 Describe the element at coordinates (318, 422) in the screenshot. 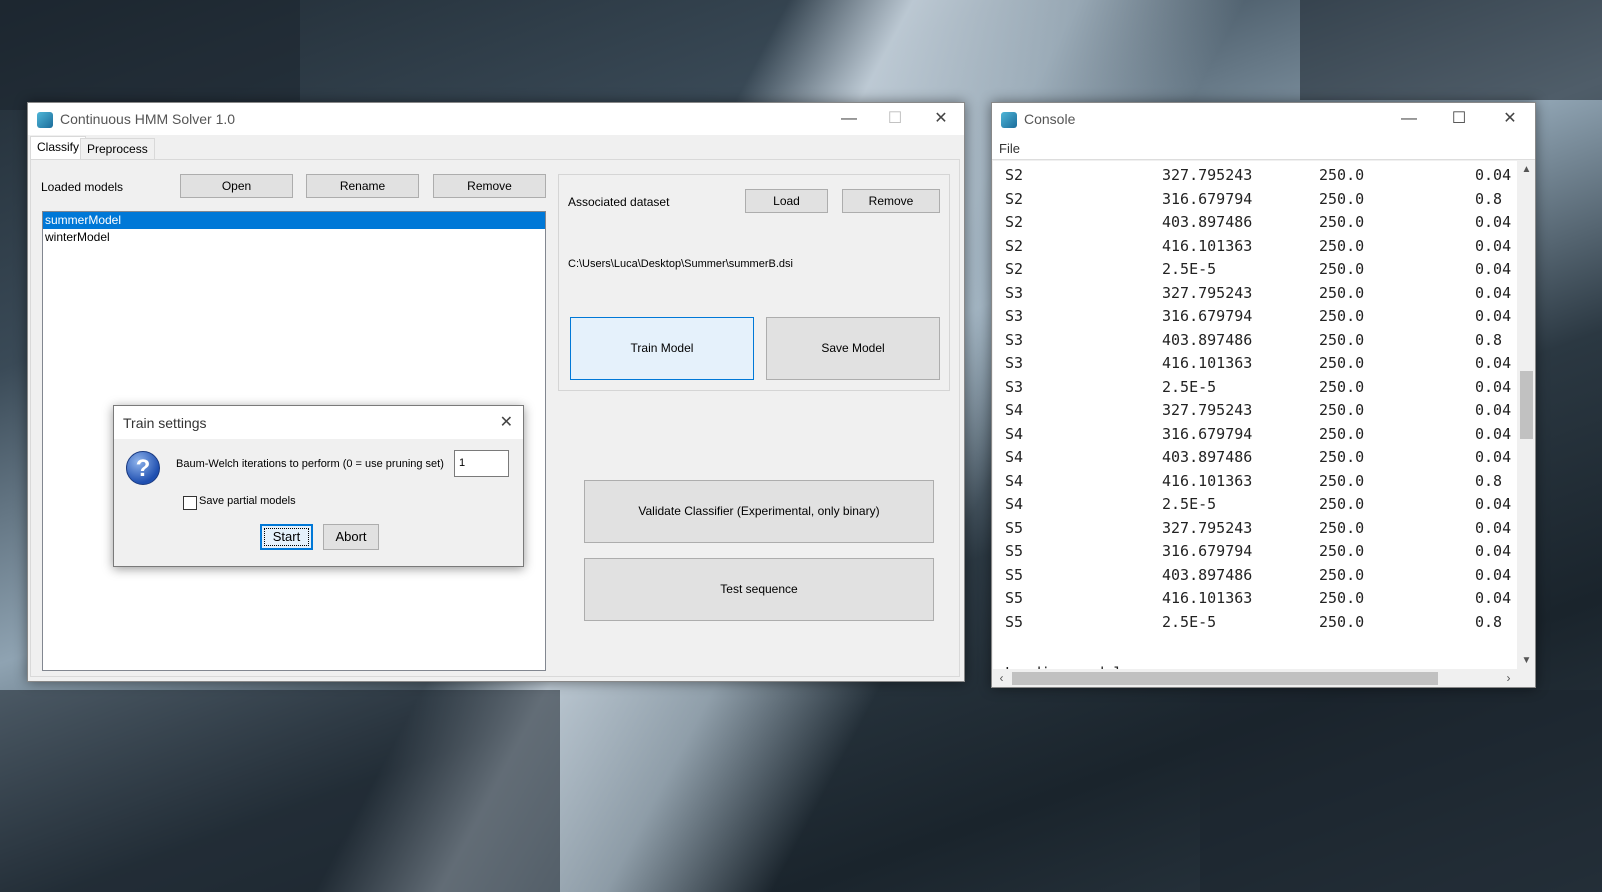

I see `dialog-titlebar: Train settings ✕` at that location.